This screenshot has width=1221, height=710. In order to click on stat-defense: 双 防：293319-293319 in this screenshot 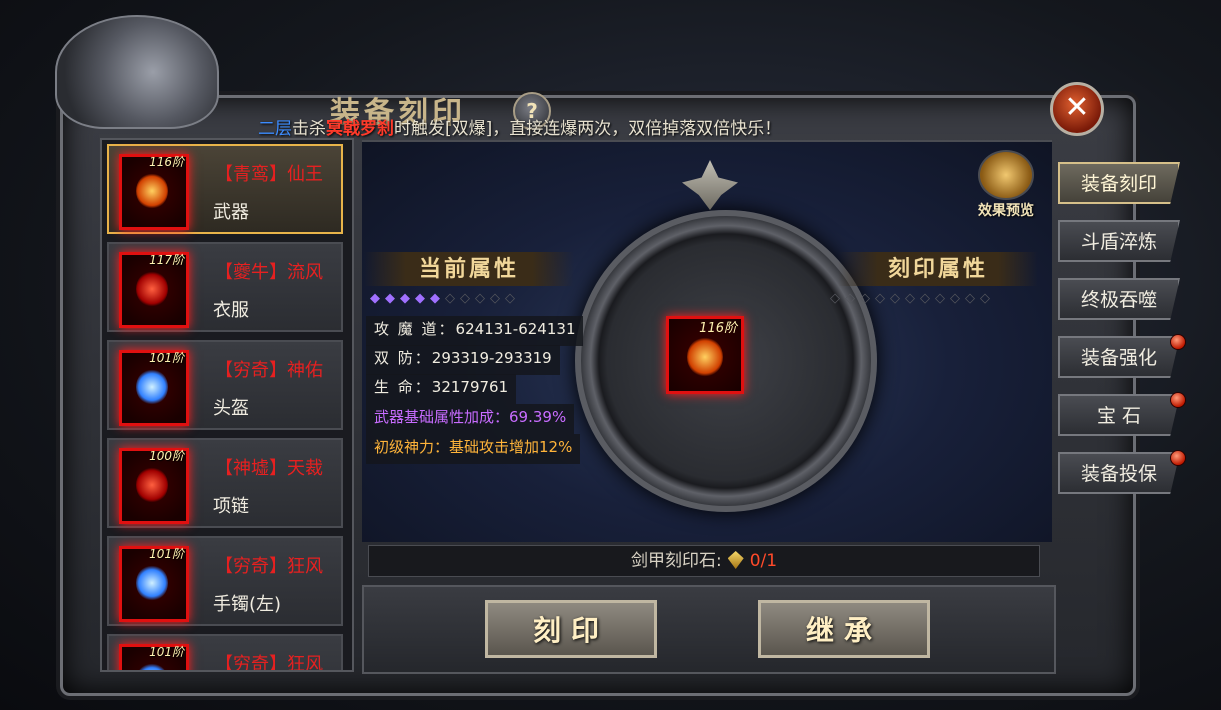, I will do `click(463, 360)`.